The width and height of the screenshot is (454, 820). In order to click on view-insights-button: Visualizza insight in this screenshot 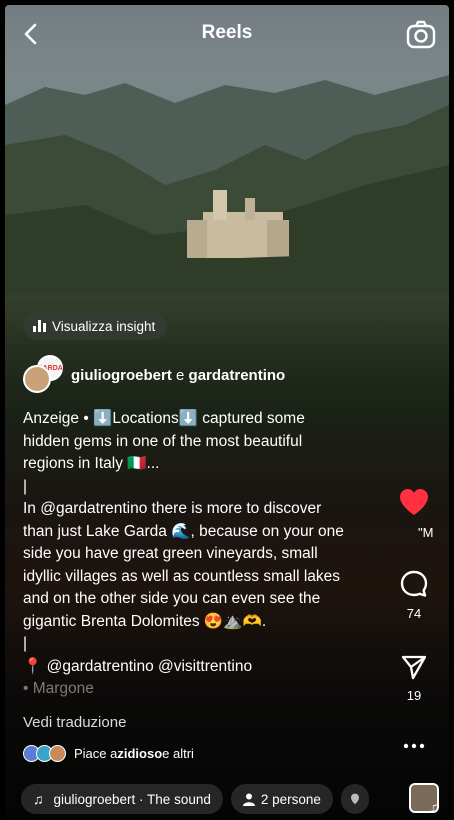, I will do `click(95, 326)`.